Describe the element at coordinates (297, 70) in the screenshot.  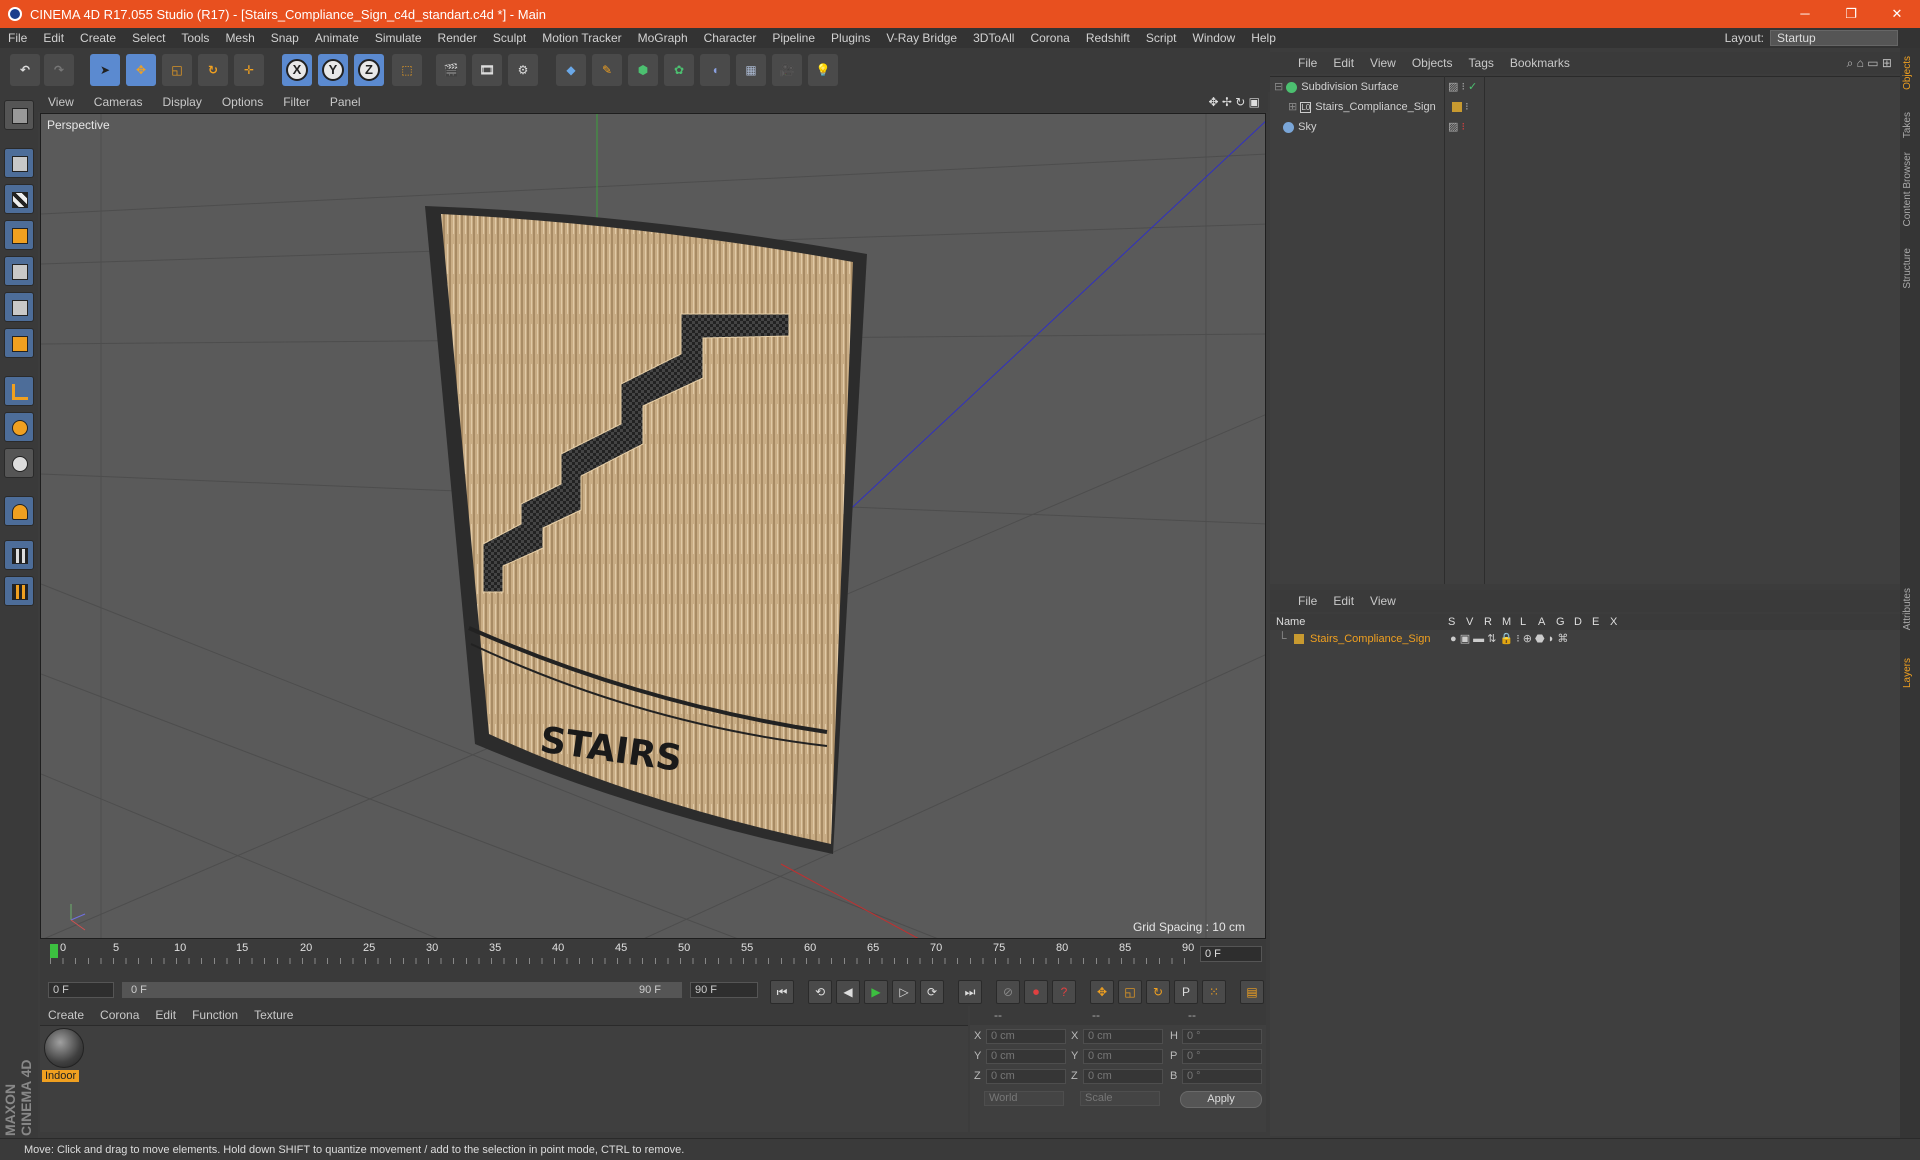
I see `x-axis-lock: X` at that location.